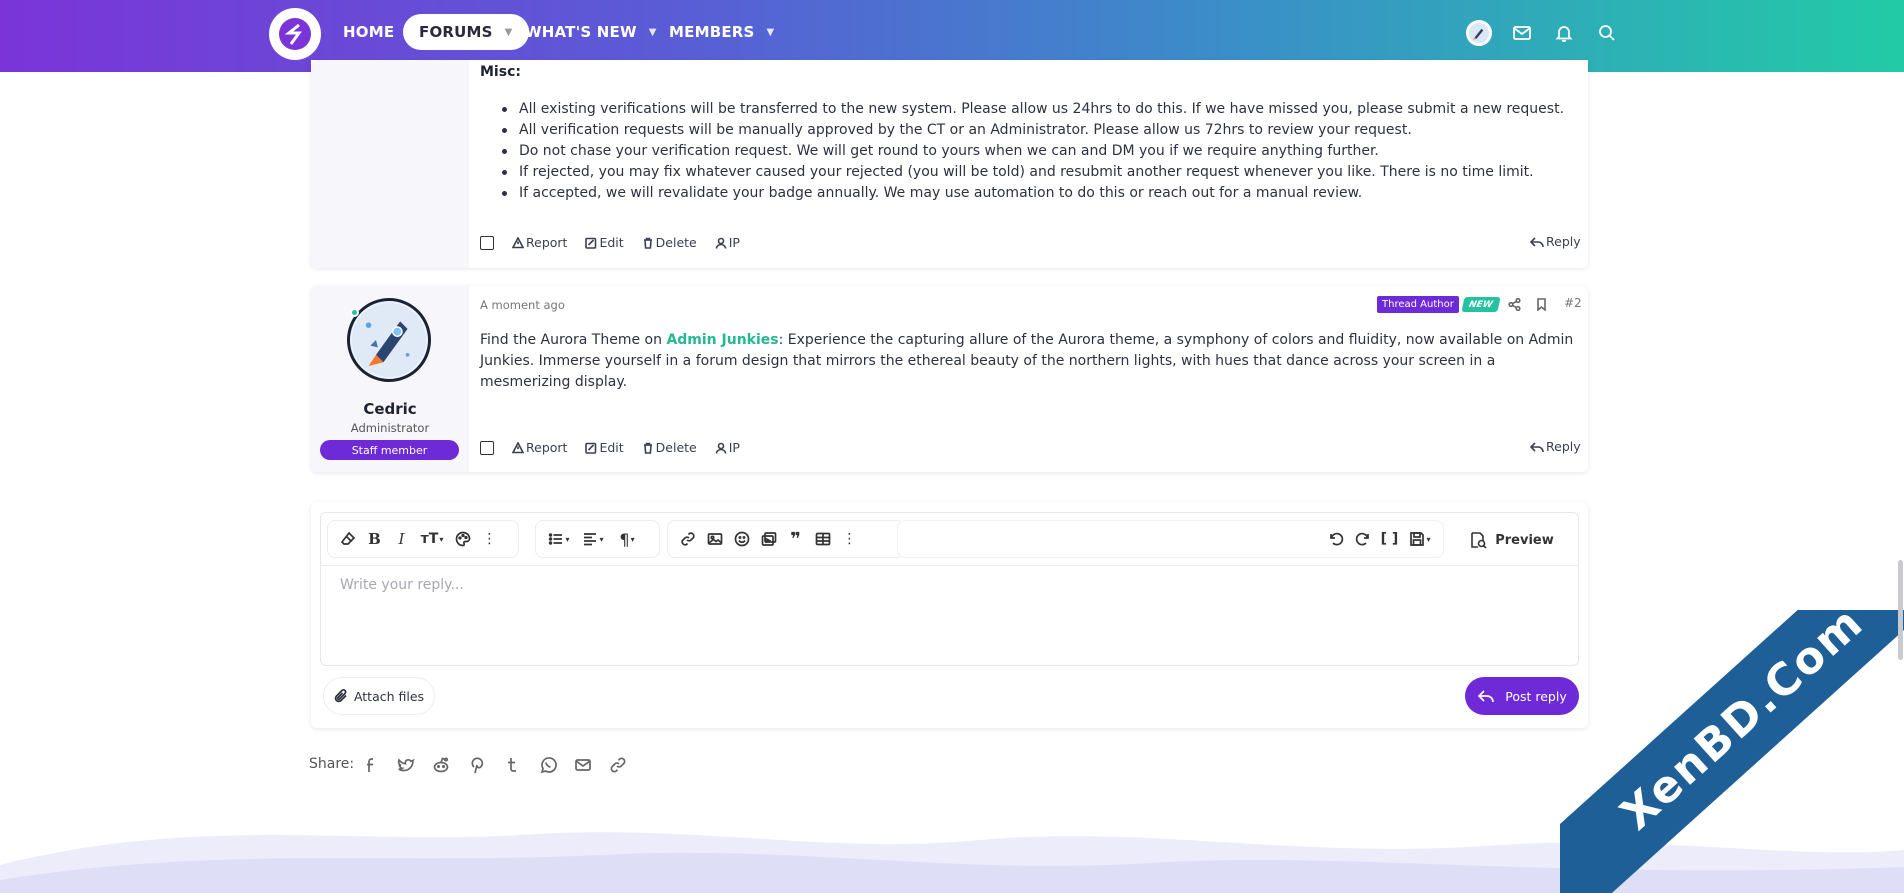  Describe the element at coordinates (611, 447) in the screenshot. I see `edit-label: Edit` at that location.